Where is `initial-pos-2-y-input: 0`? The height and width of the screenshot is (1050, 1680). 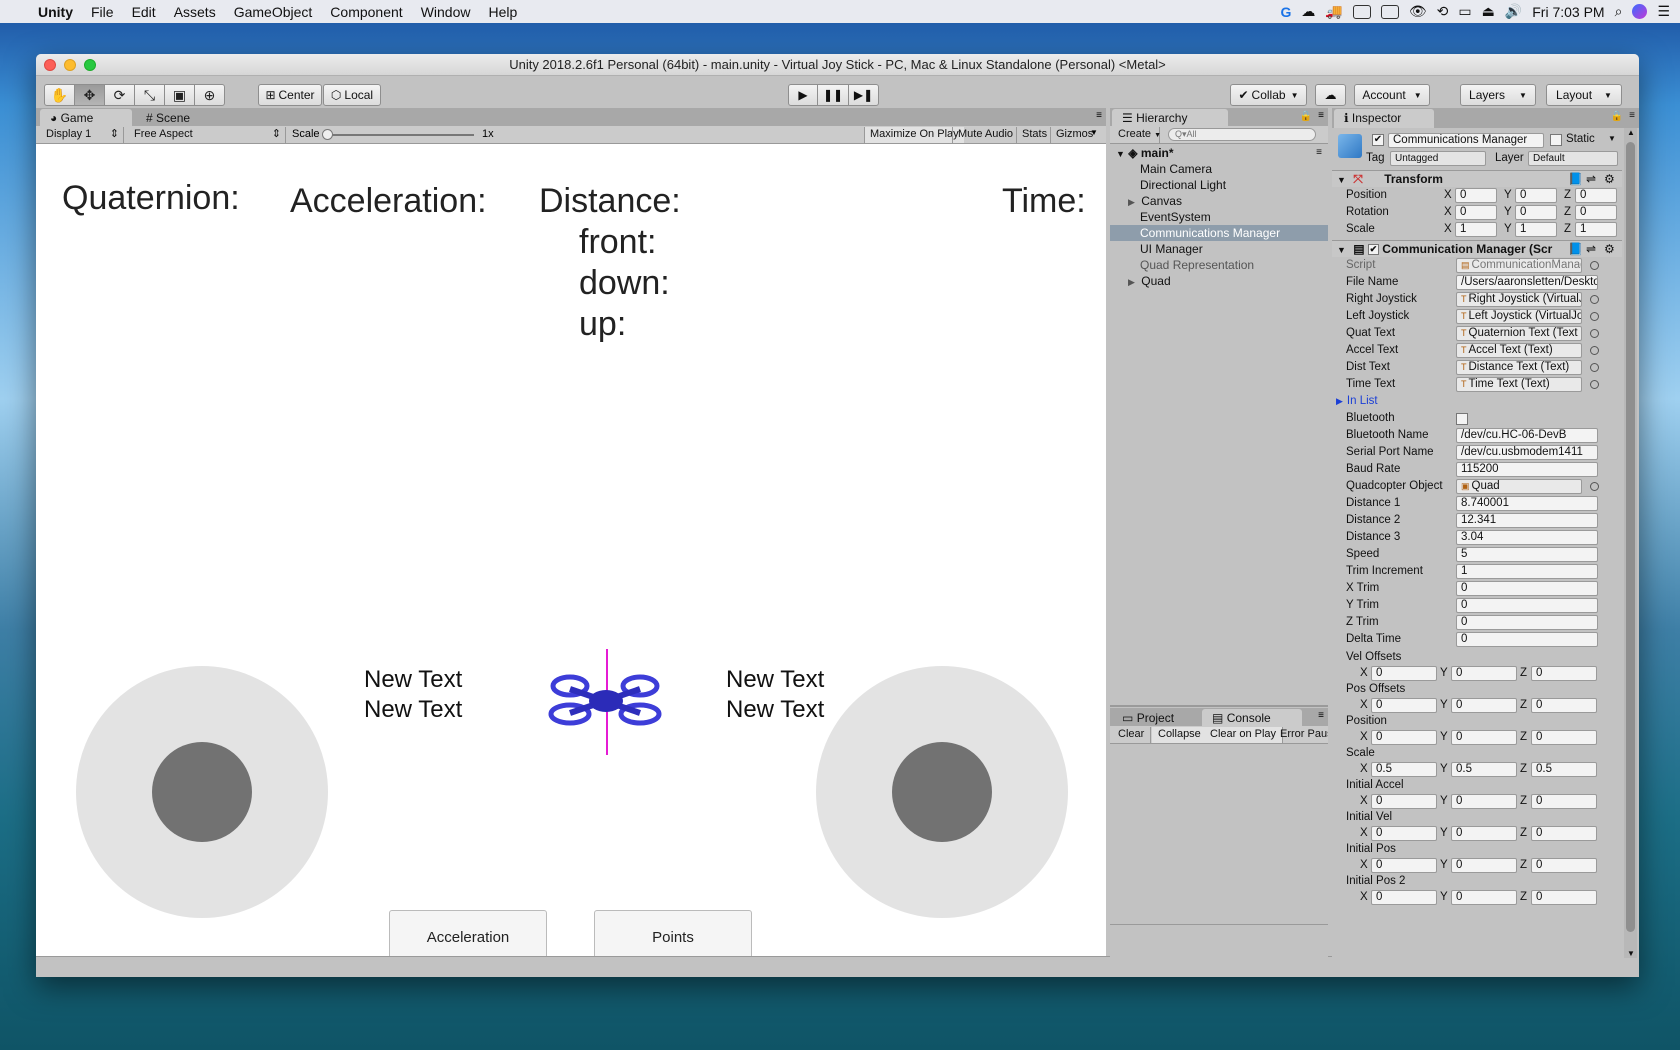
initial-pos-2-y-input: 0 is located at coordinates (1484, 897).